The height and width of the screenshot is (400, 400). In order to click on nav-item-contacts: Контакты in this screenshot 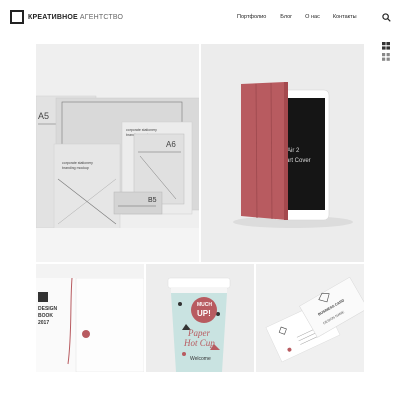, I will do `click(345, 17)`.